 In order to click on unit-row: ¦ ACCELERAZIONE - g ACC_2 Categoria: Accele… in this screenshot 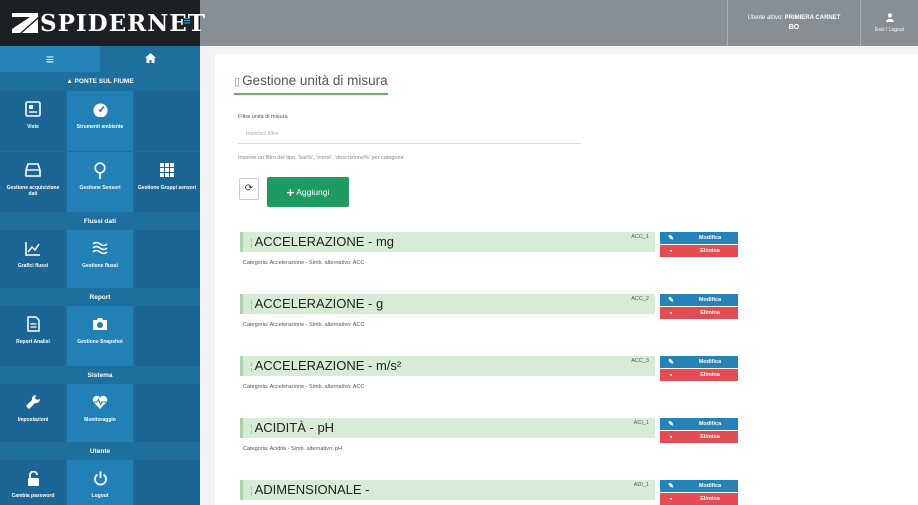, I will do `click(489, 315)`.